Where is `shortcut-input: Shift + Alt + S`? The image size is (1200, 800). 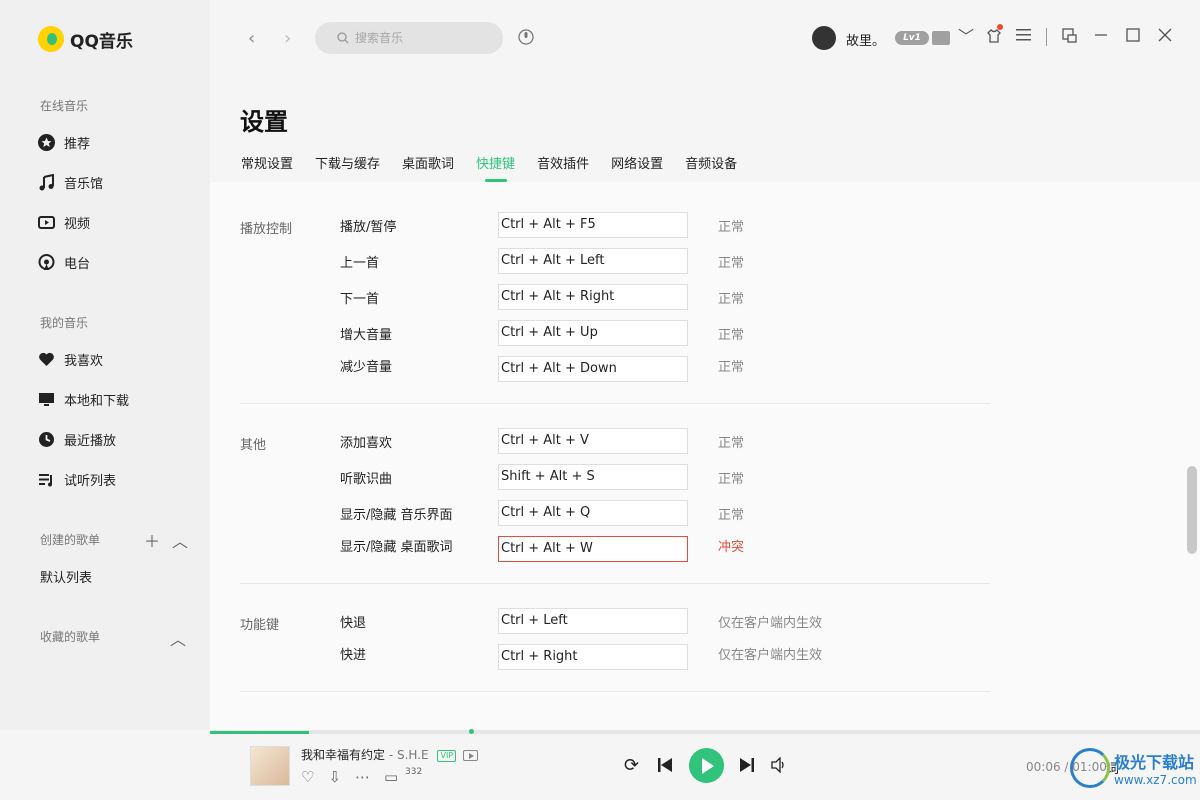
shortcut-input: Shift + Alt + S is located at coordinates (593, 477).